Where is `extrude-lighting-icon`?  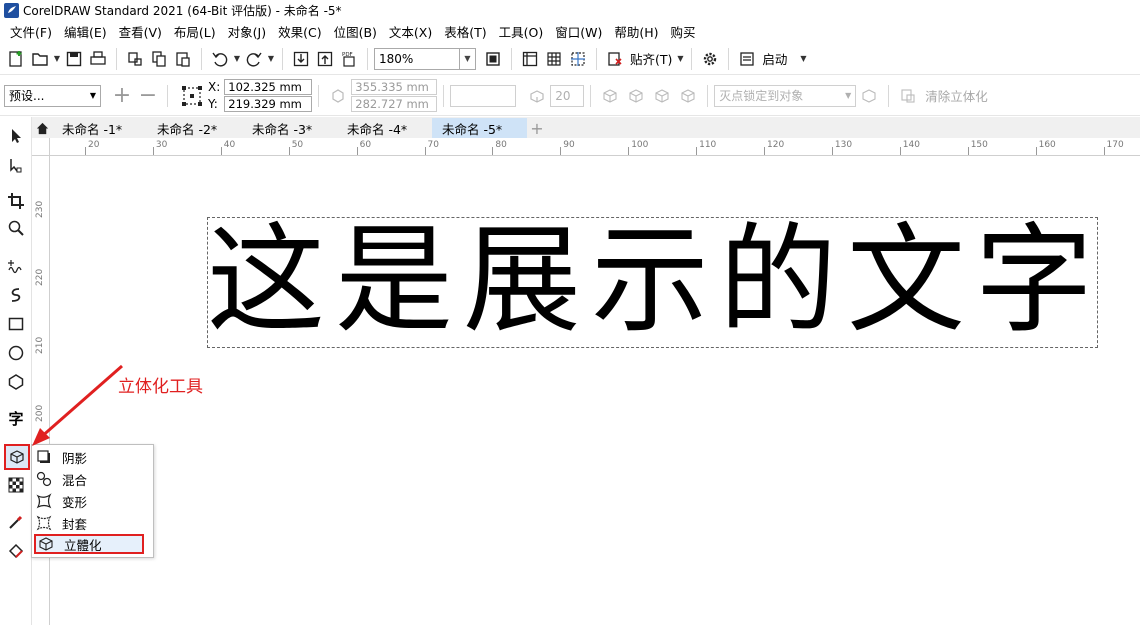
extrude-lighting-icon is located at coordinates (688, 96).